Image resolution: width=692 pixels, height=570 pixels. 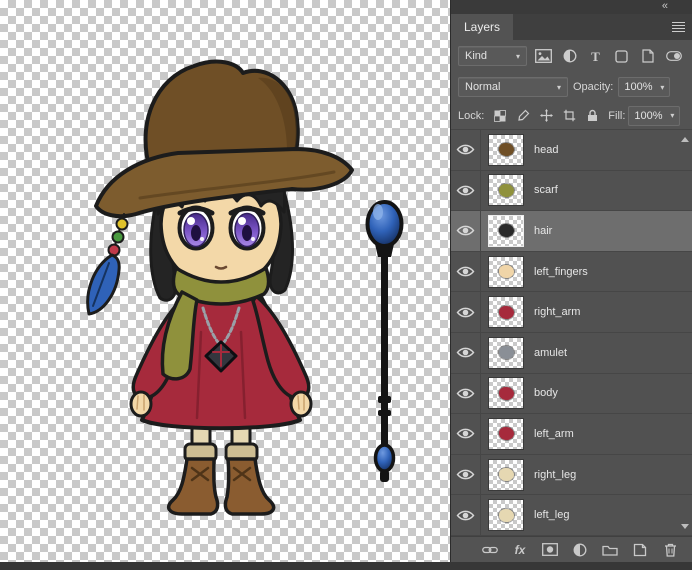 I want to click on layer-name: right_leg, so click(x=555, y=474).